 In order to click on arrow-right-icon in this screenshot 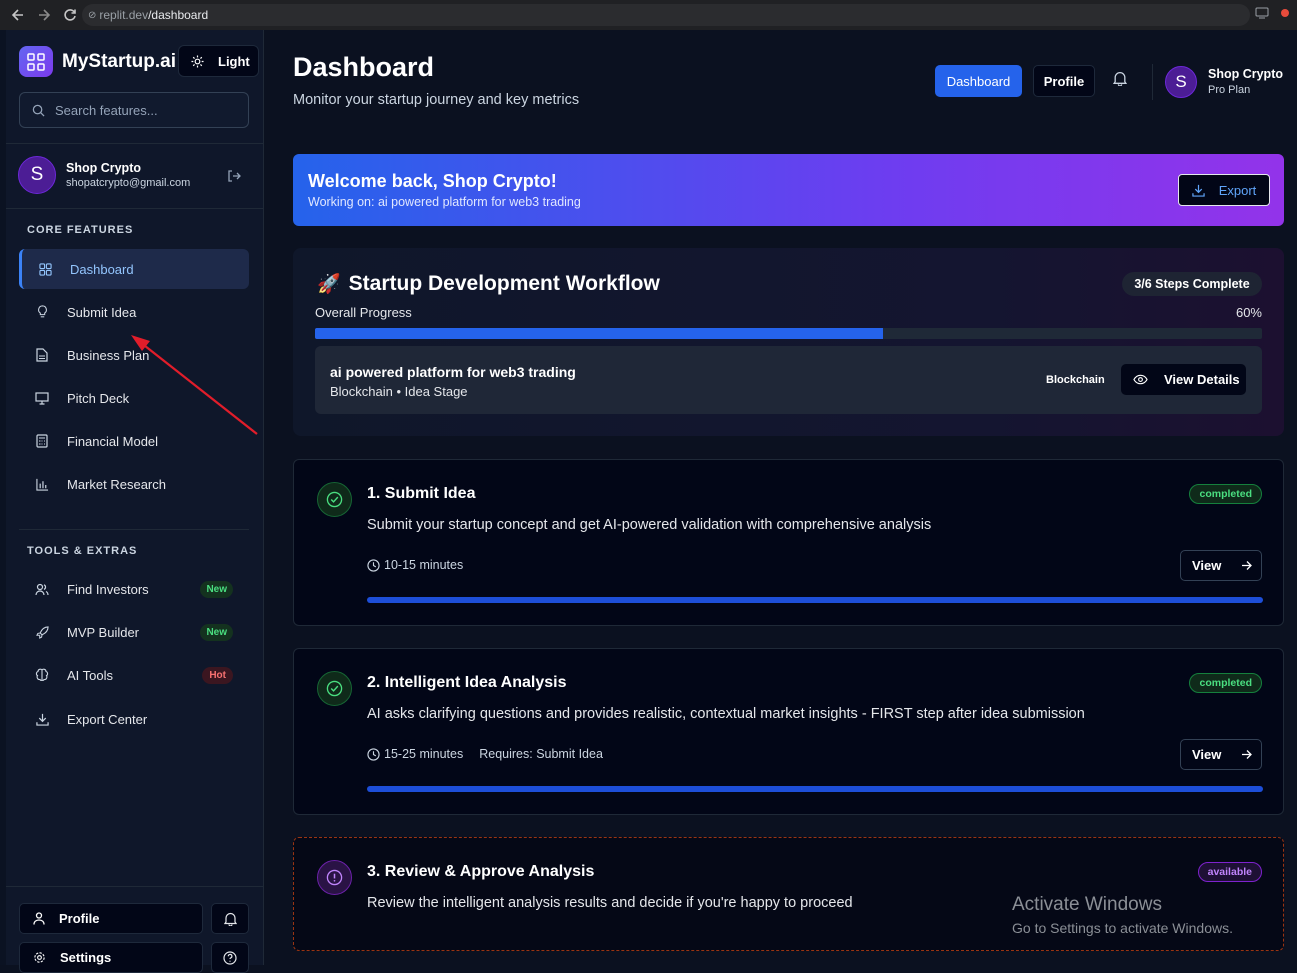, I will do `click(1247, 565)`.